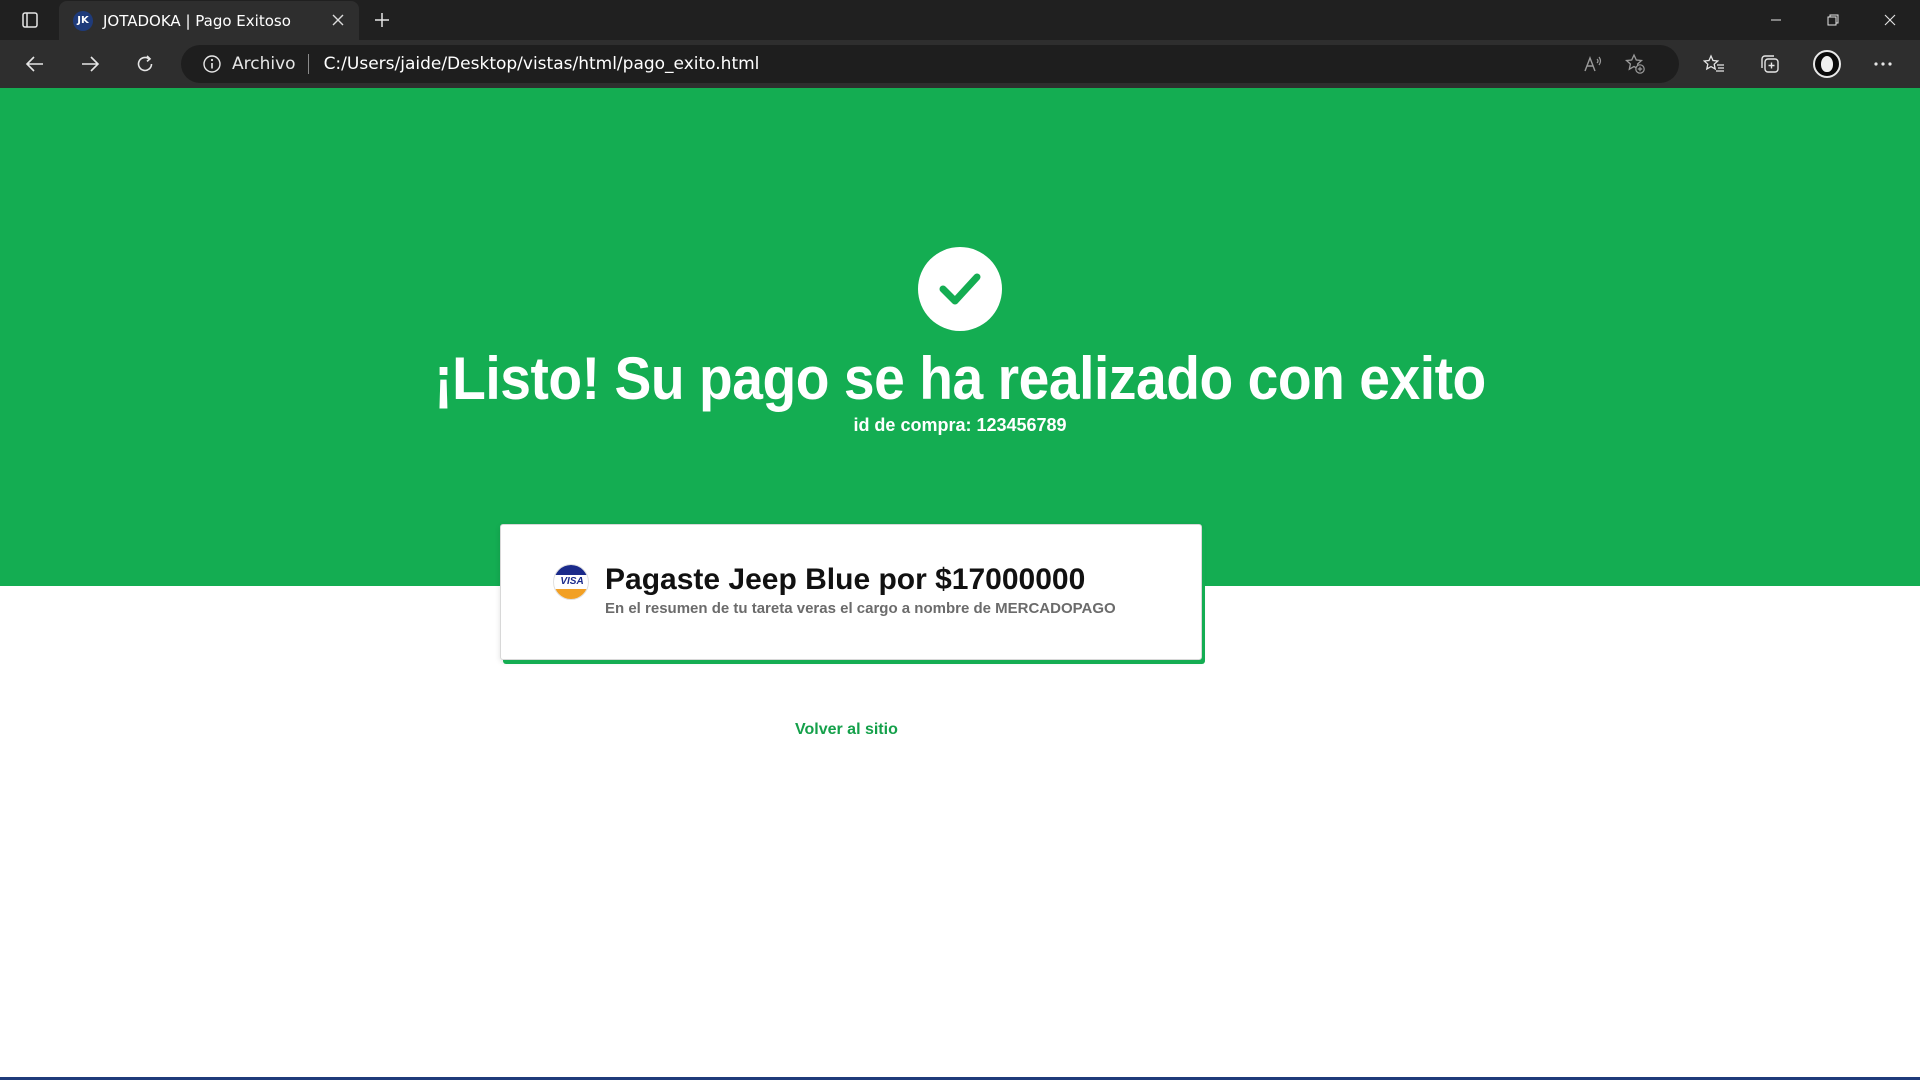  What do you see at coordinates (83, 20) in the screenshot?
I see `tab-favicon: JK` at bounding box center [83, 20].